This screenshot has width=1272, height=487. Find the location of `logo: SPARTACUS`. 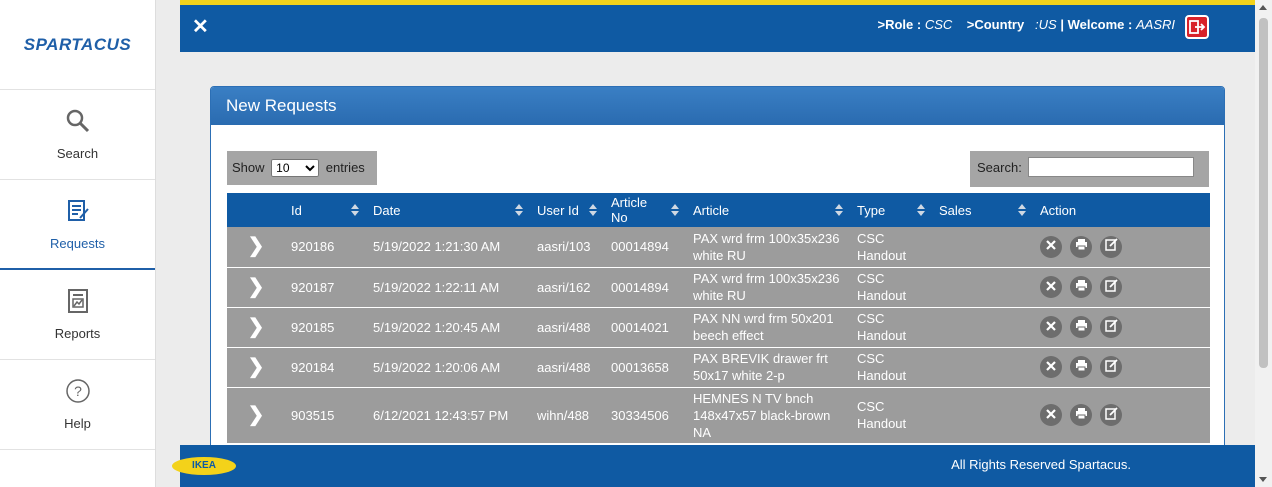

logo: SPARTACUS is located at coordinates (77, 45).